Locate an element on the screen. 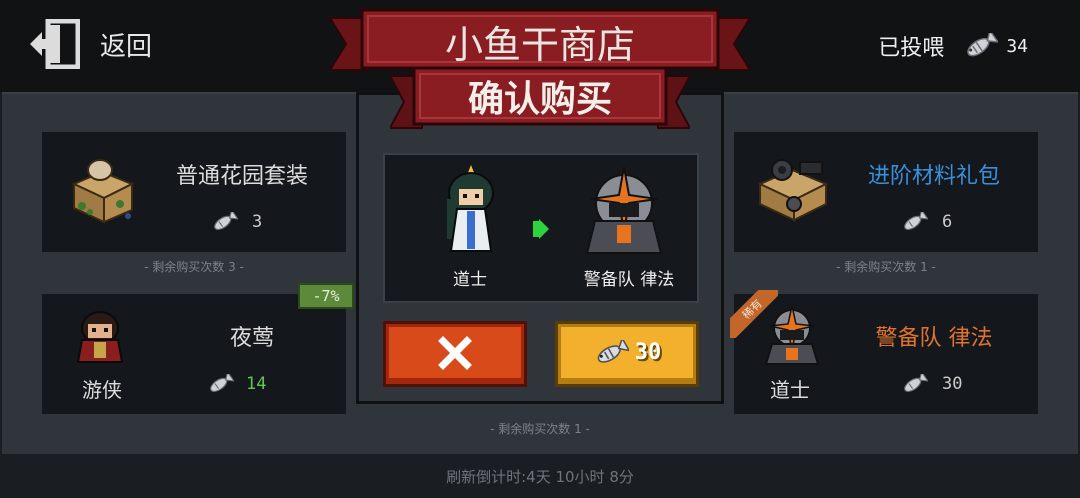  arrow-right-icon is located at coordinates (541, 229).